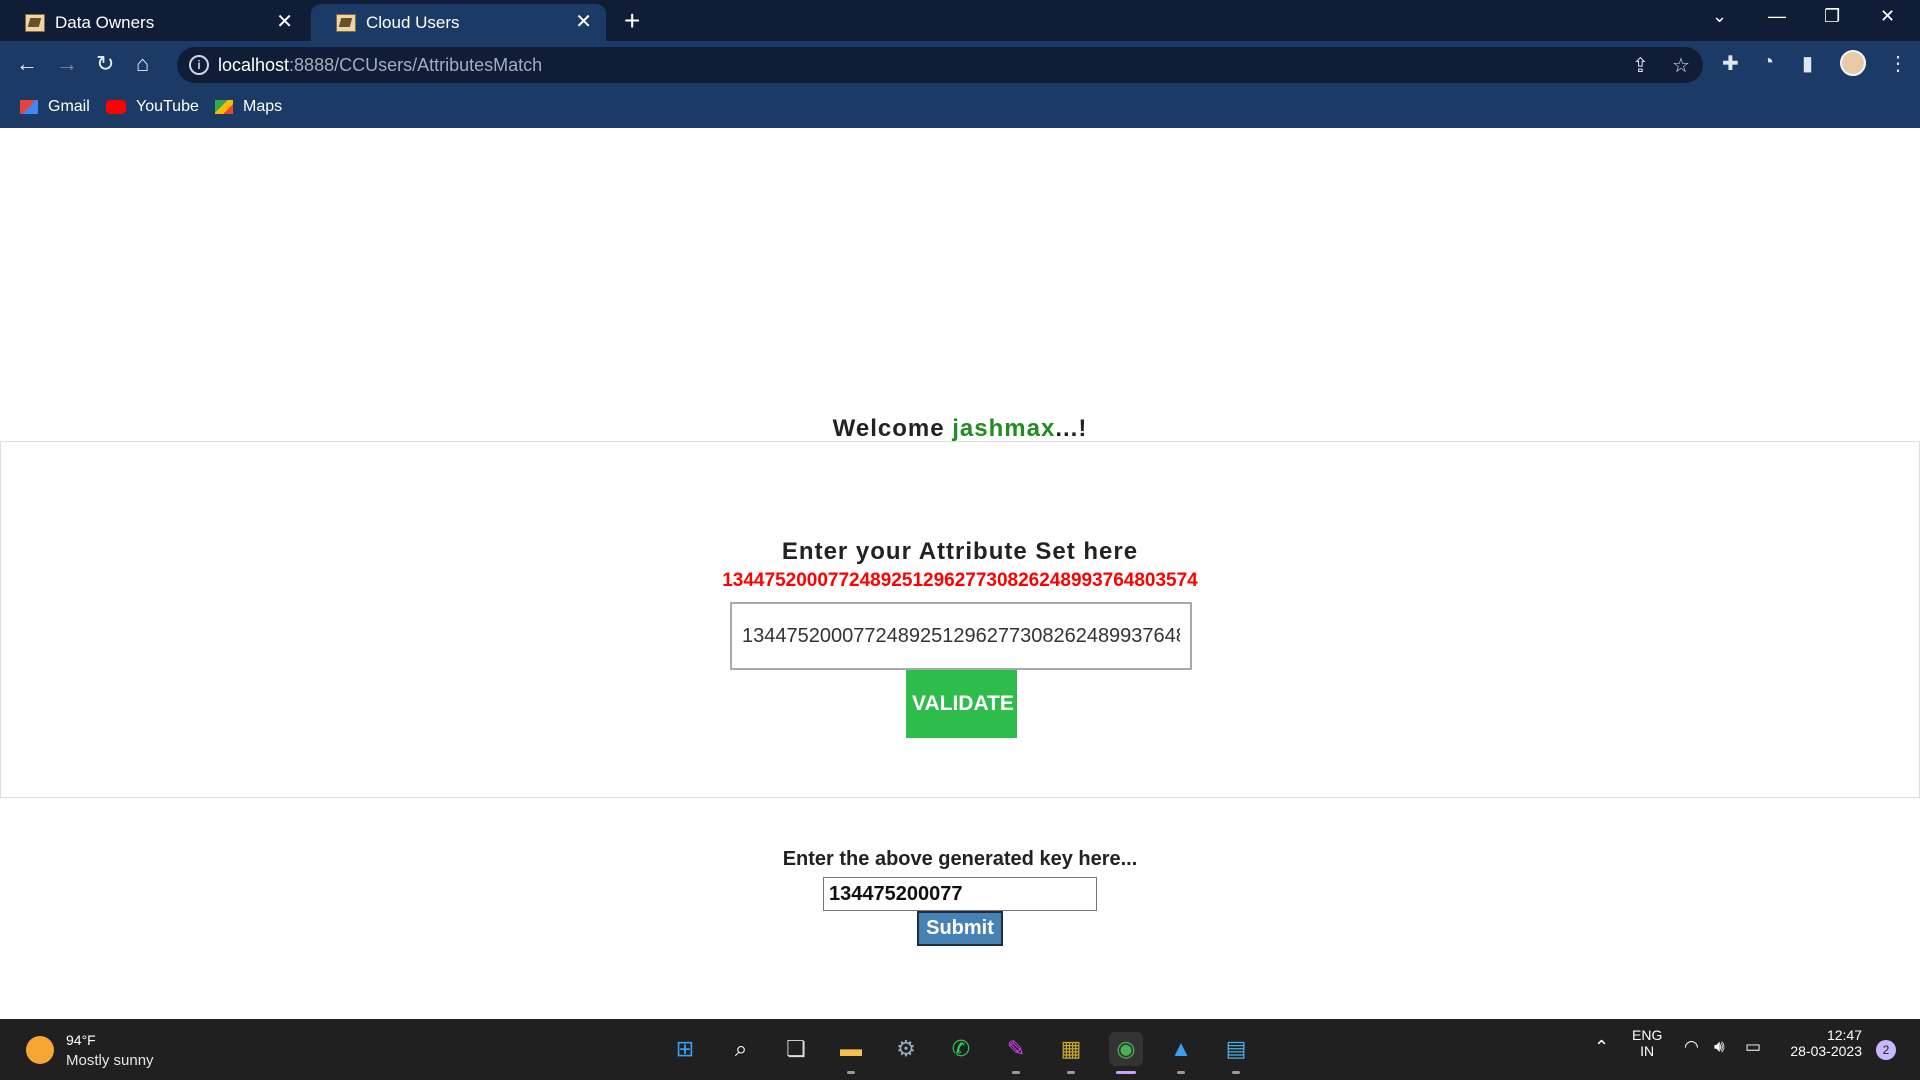 The image size is (1920, 1080). What do you see at coordinates (224, 107) in the screenshot?
I see `maps-icon` at bounding box center [224, 107].